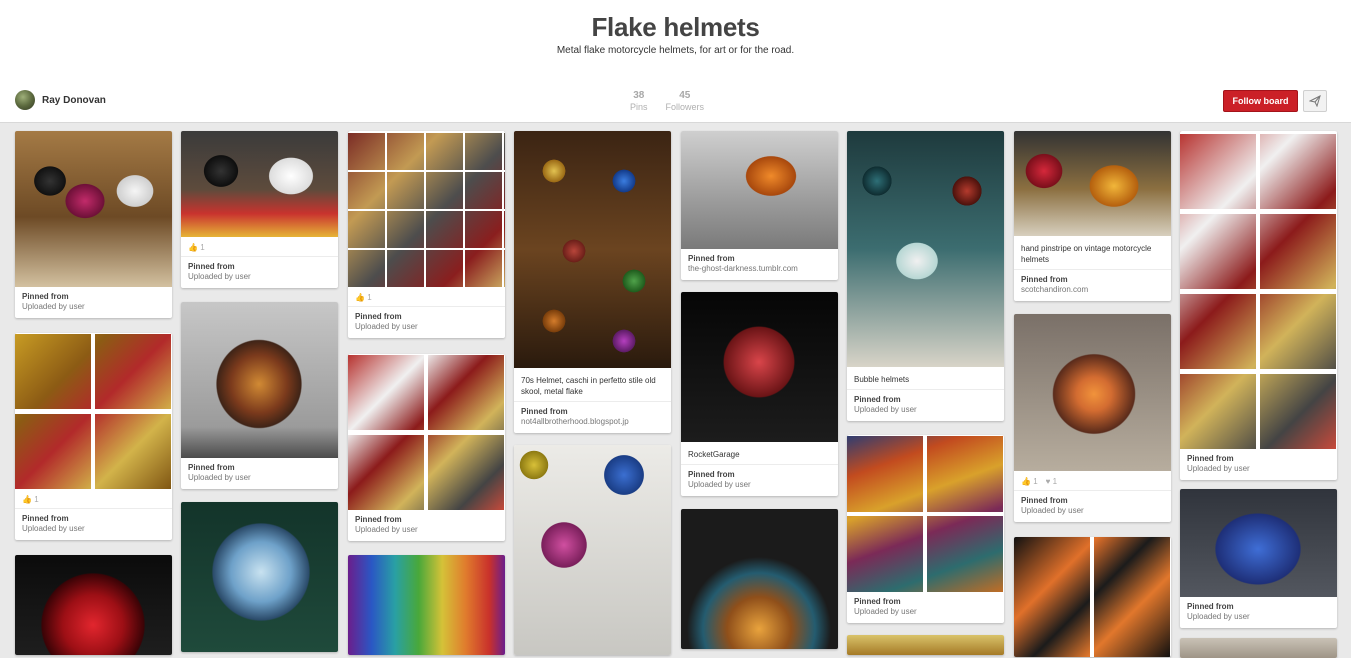  I want to click on owner-name: Ray Donovan, so click(74, 100).